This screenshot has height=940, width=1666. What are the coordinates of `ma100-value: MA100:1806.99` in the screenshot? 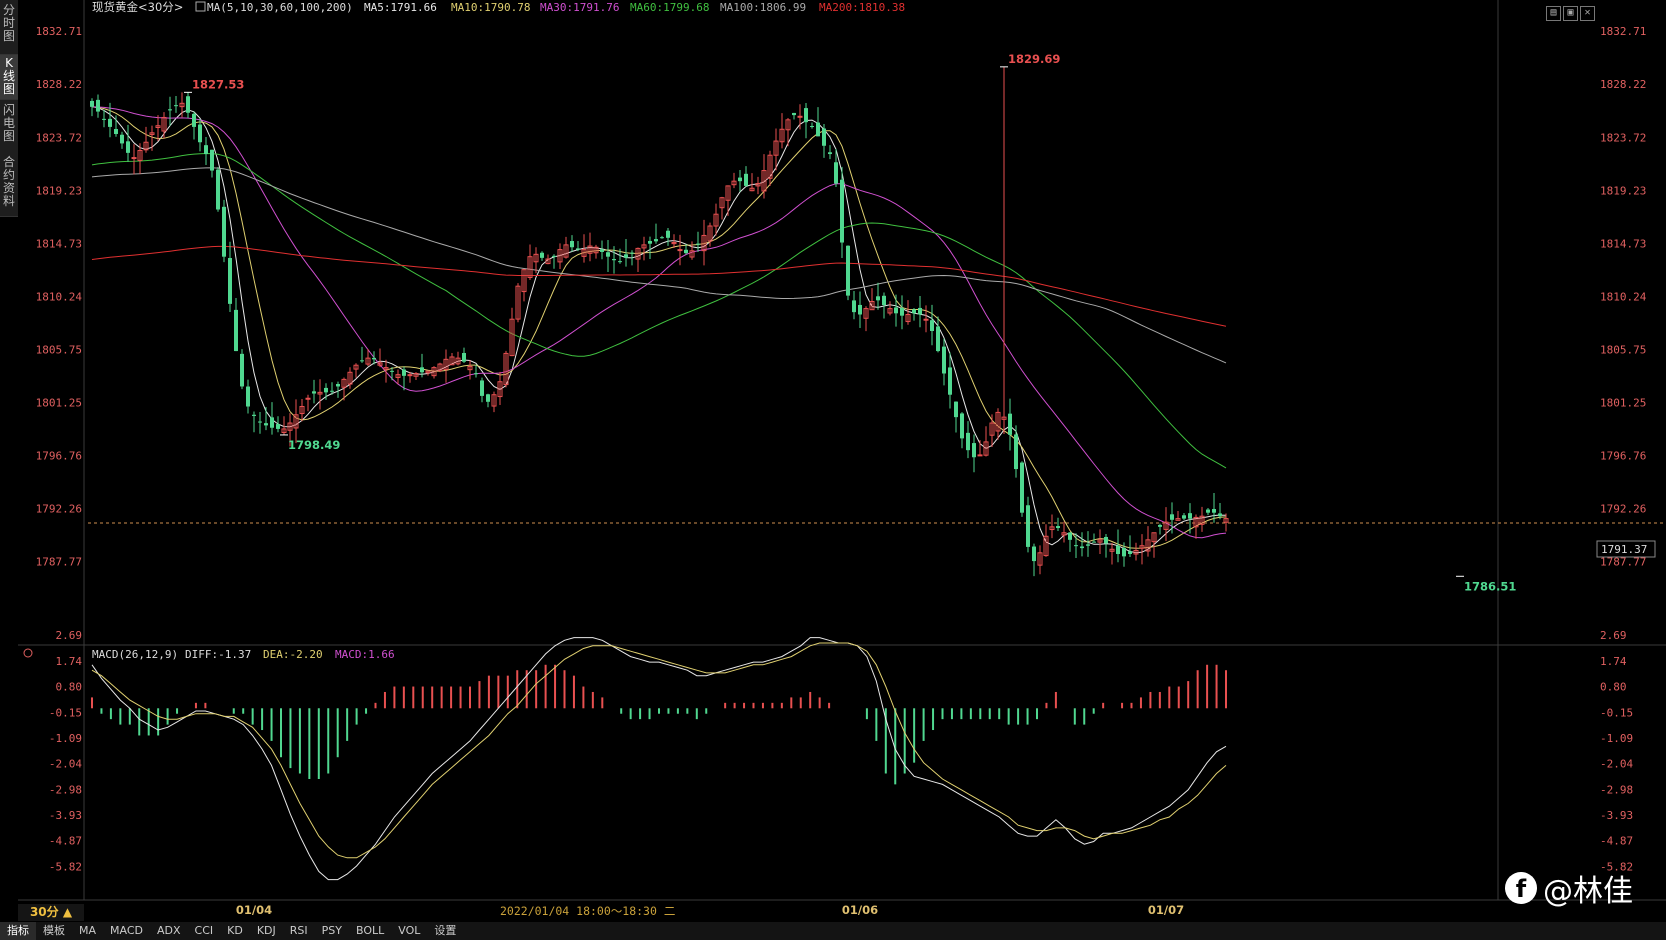 It's located at (763, 7).